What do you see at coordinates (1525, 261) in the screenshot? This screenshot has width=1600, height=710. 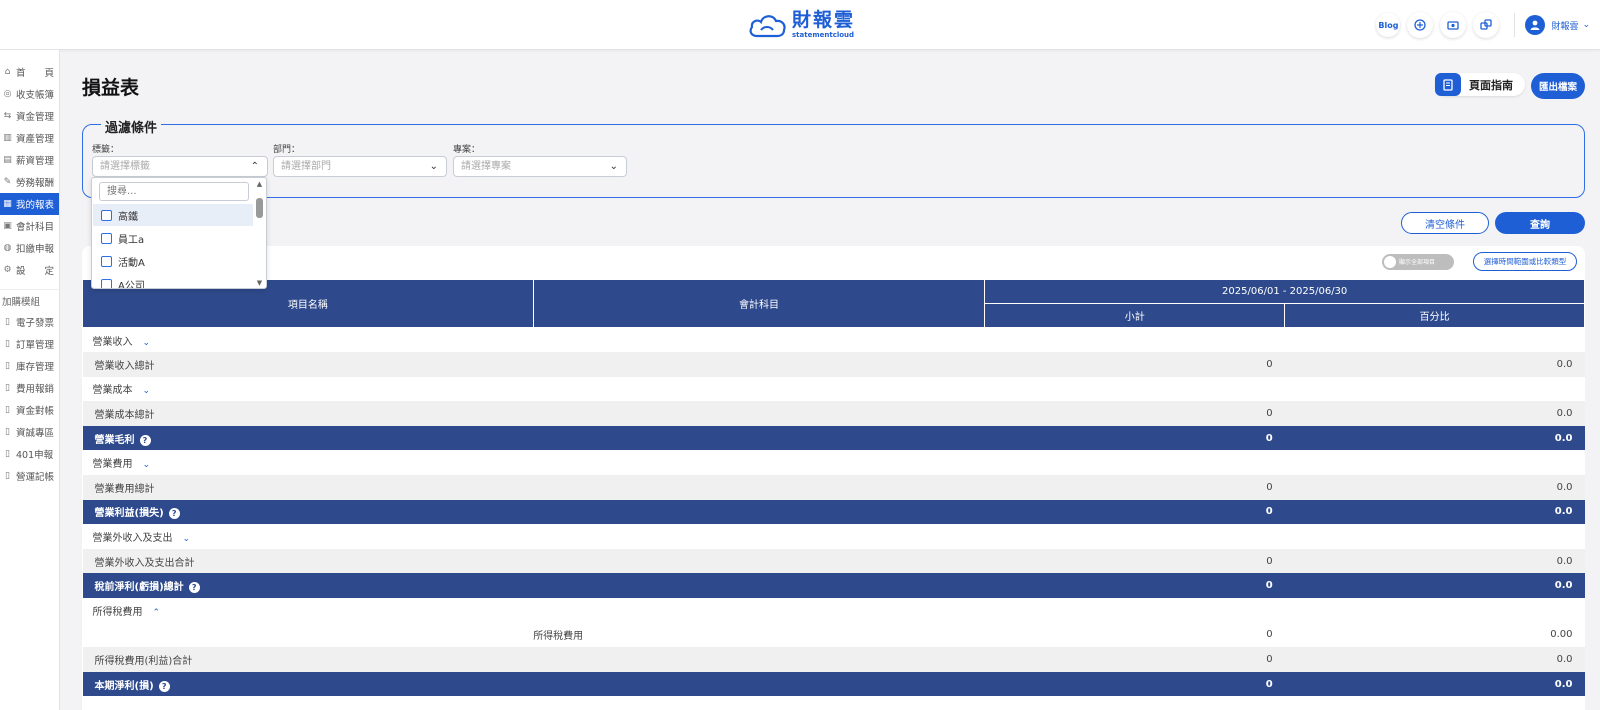 I see `date-range-button: 選擇時間範圍或比較類型` at bounding box center [1525, 261].